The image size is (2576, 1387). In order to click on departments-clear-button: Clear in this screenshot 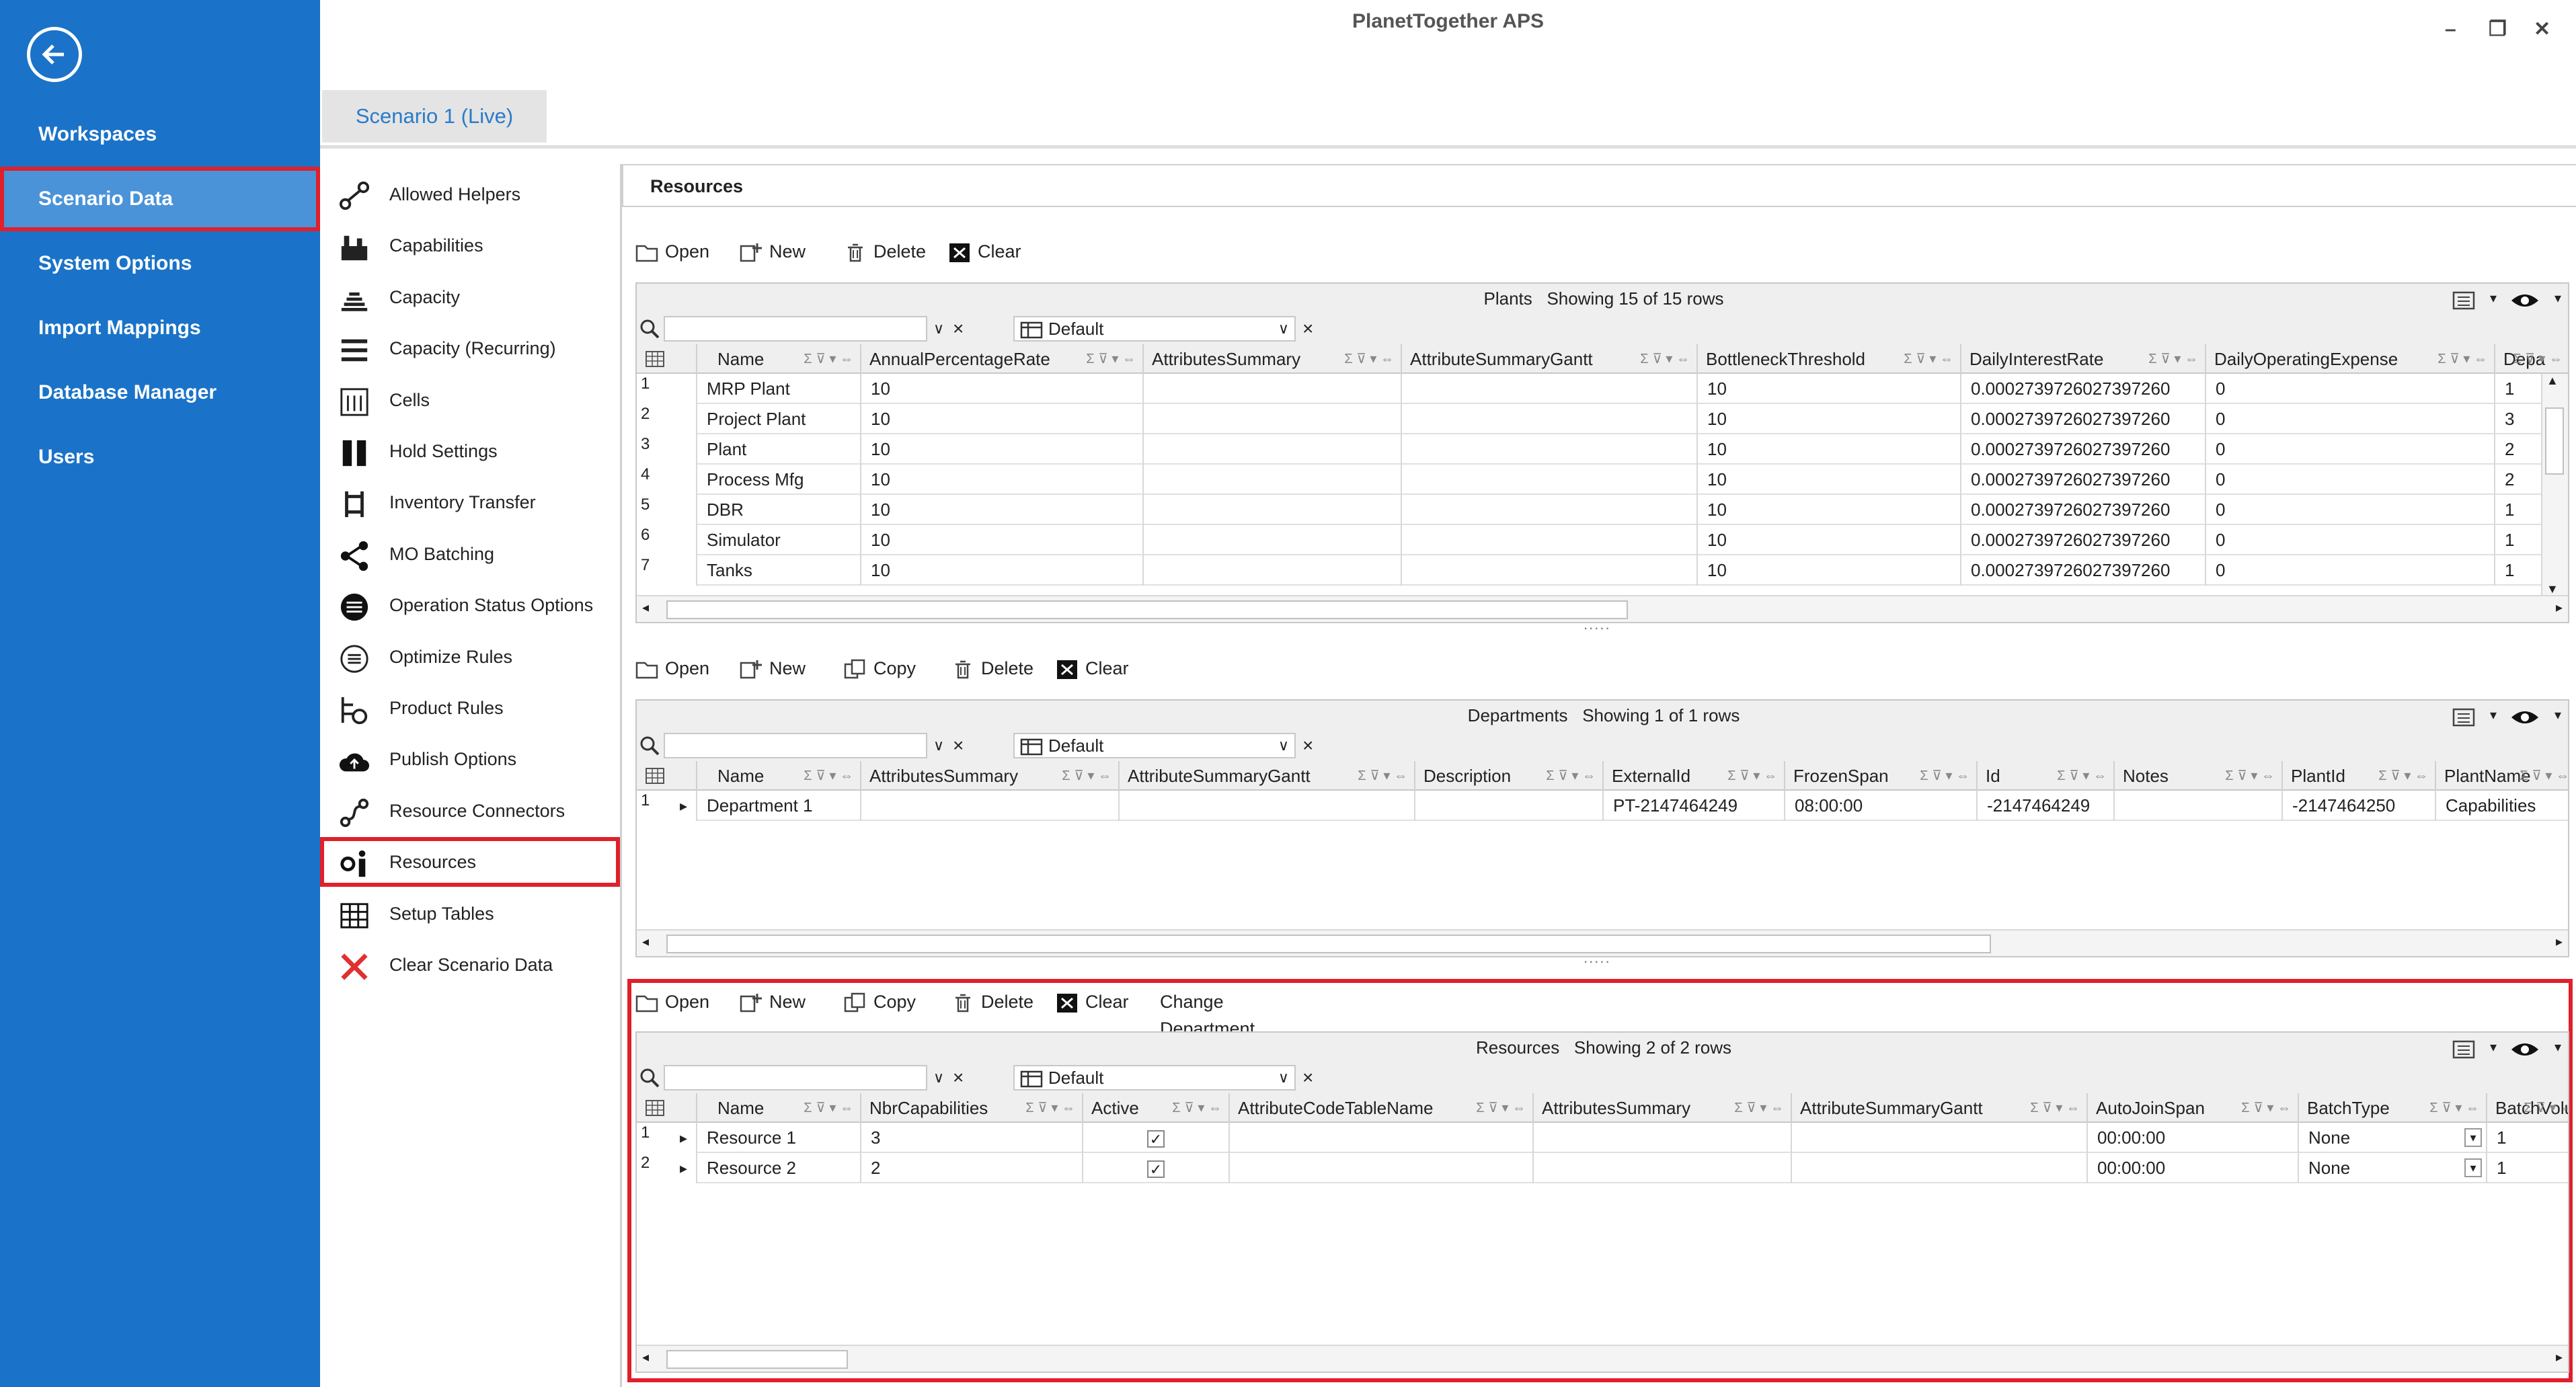, I will do `click(1093, 668)`.